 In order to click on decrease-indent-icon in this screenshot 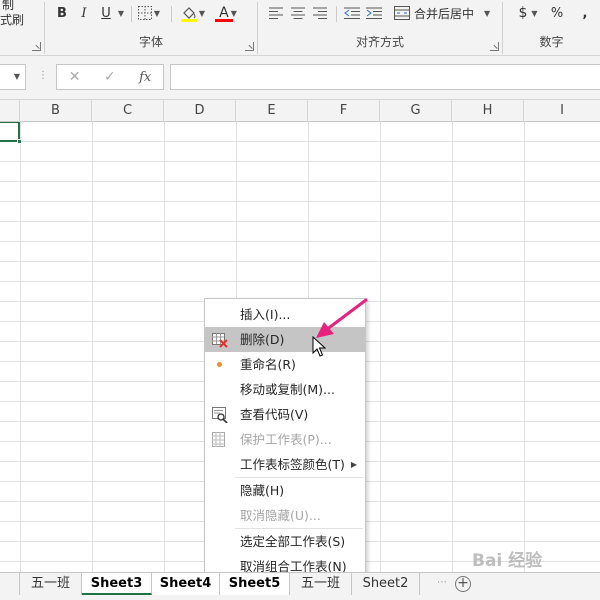, I will do `click(352, 13)`.